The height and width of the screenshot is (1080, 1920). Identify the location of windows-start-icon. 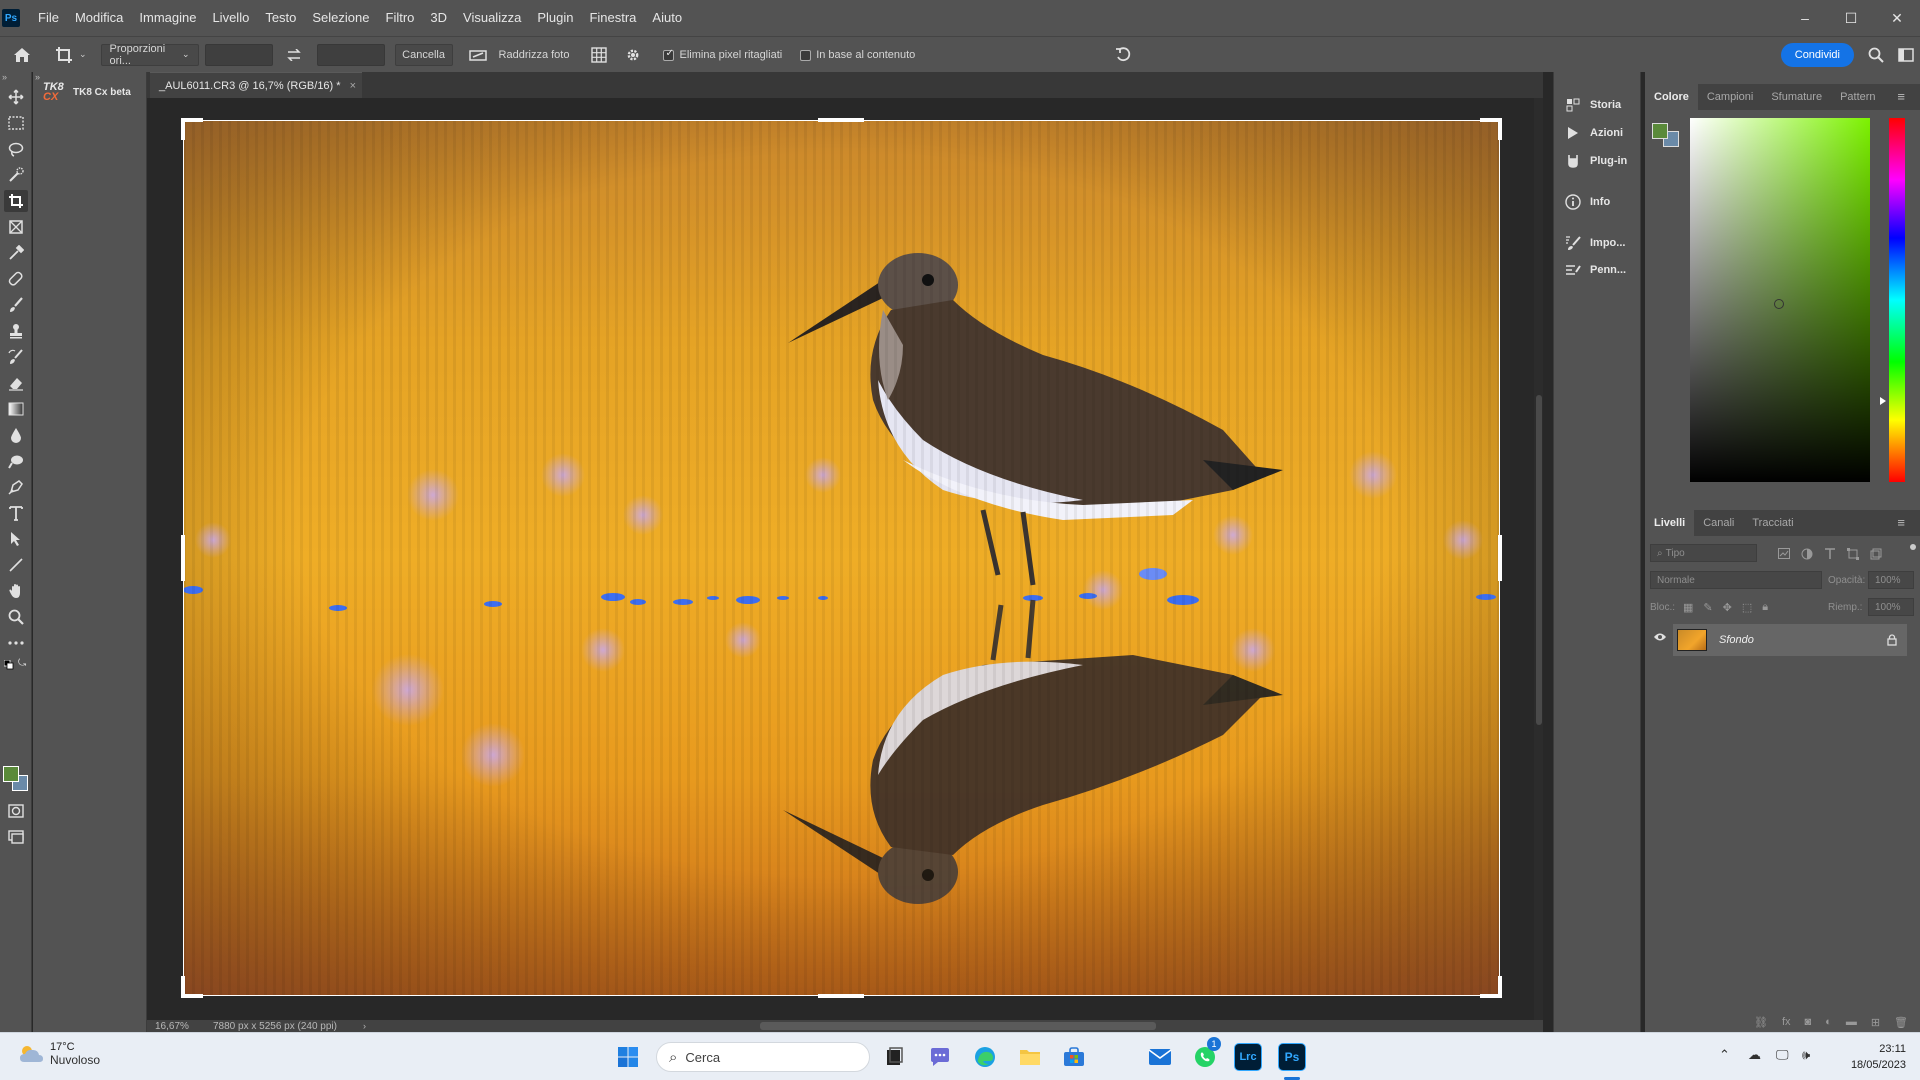
(628, 1057).